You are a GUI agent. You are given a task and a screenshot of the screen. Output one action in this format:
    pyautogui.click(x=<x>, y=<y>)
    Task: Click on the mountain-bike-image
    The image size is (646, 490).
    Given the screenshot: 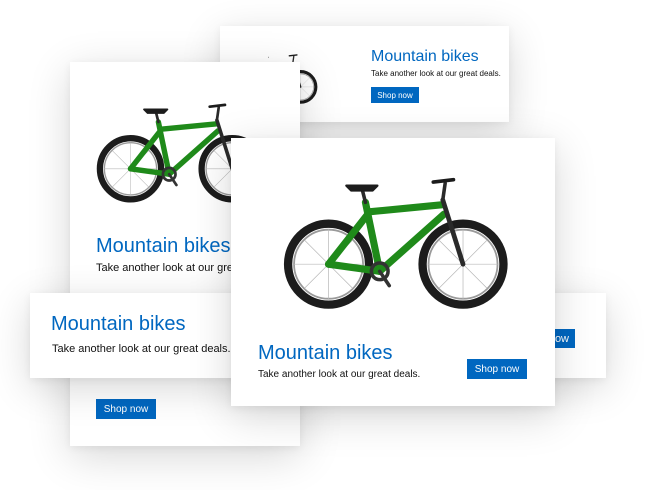 What is the action you would take?
    pyautogui.click(x=394, y=238)
    